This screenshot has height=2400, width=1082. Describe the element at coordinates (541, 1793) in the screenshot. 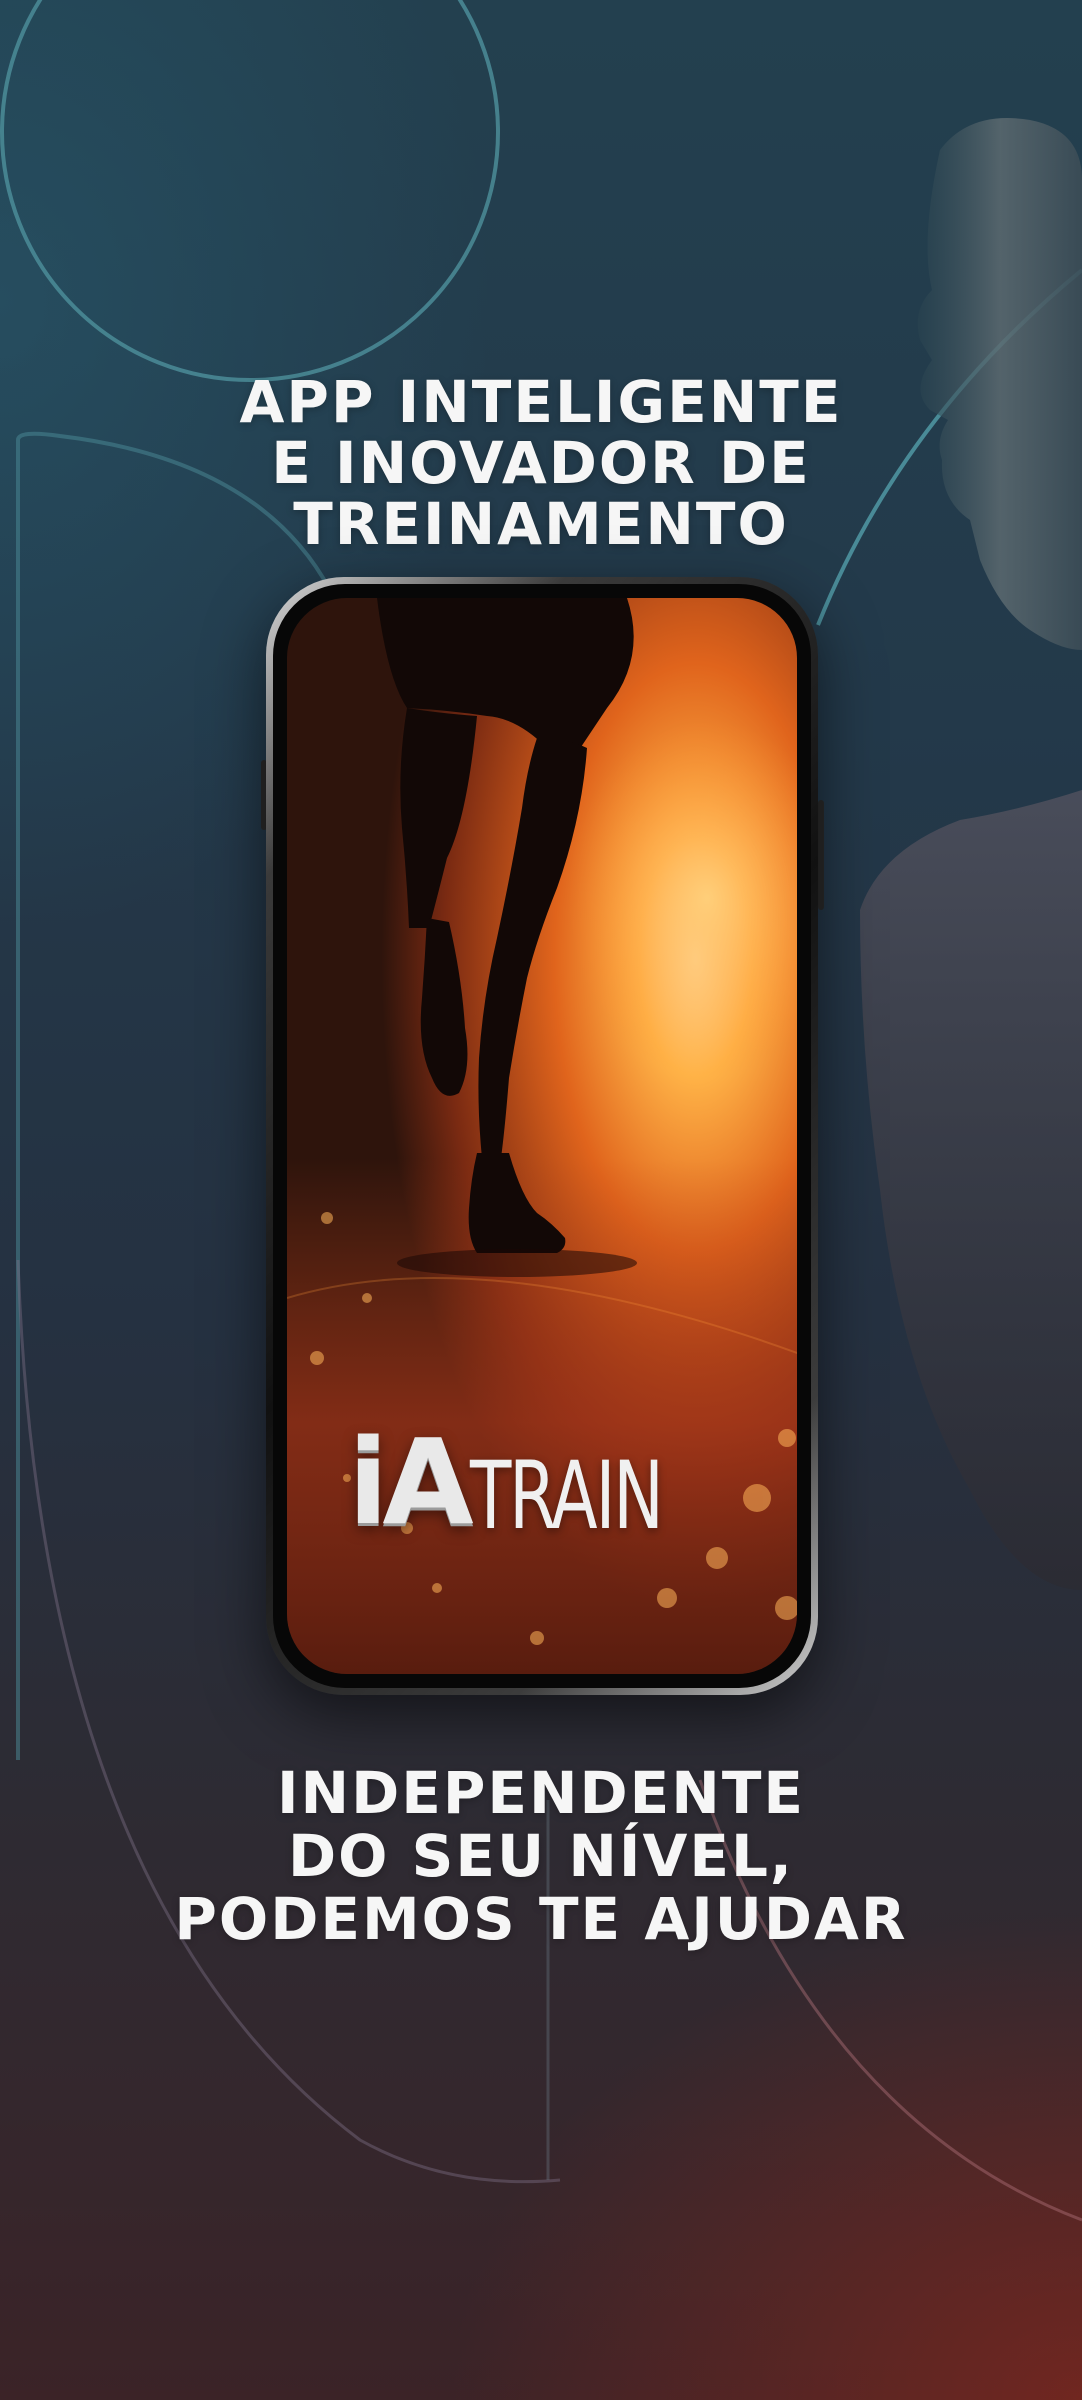

I see `bottom-headline-line-1: INDEPENDENTE` at that location.